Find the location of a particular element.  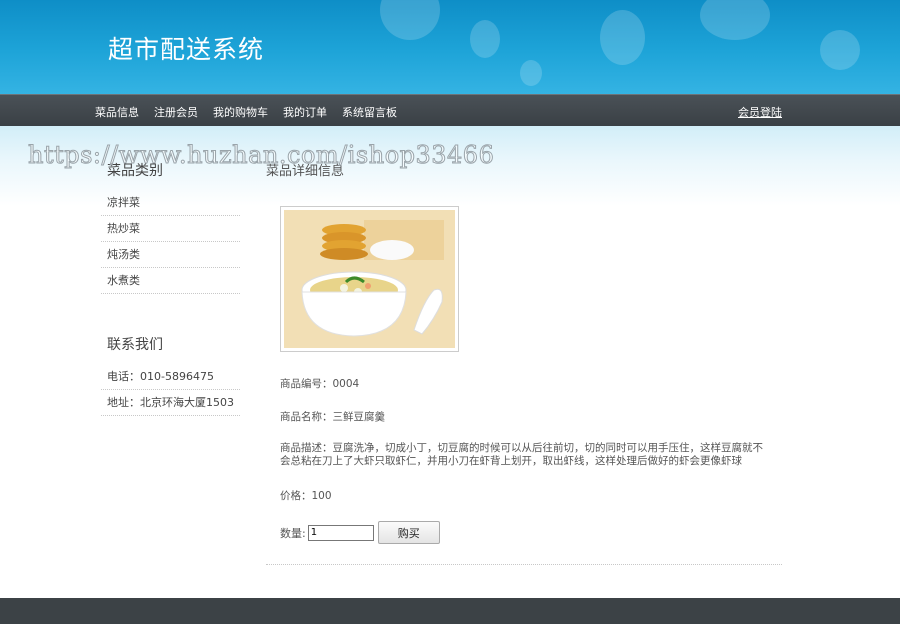

nav-bar: 菜品信息 注册会员 我的购物车 我的订单 系统留言板 会员登陆 is located at coordinates (450, 110).